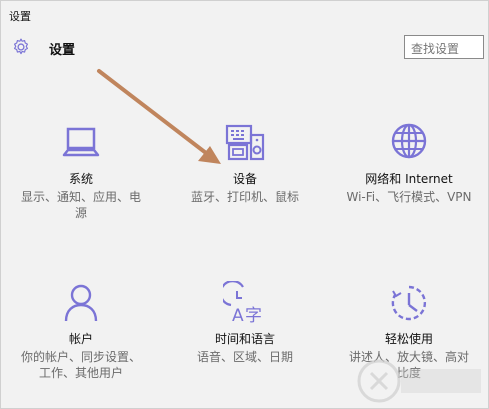  Describe the element at coordinates (409, 303) in the screenshot. I see `ease-of-access-icon` at that location.